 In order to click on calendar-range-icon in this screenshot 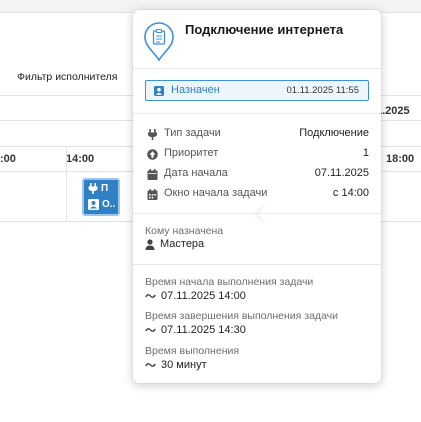, I will do `click(152, 194)`.